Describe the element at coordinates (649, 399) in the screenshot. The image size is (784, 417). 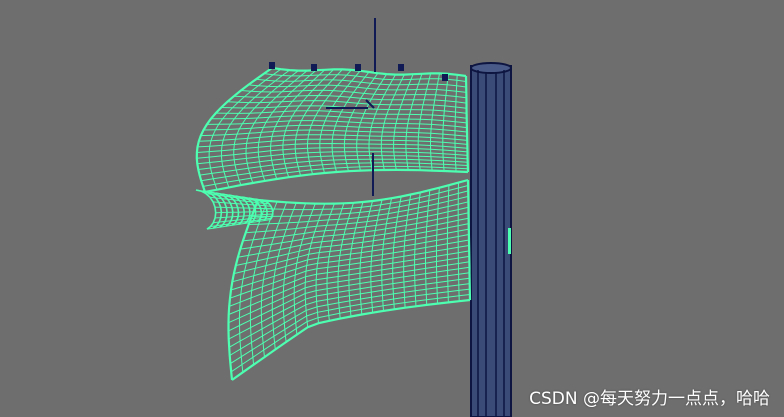
I see `watermark: CSDN @每天努力一点点，哈哈` at that location.